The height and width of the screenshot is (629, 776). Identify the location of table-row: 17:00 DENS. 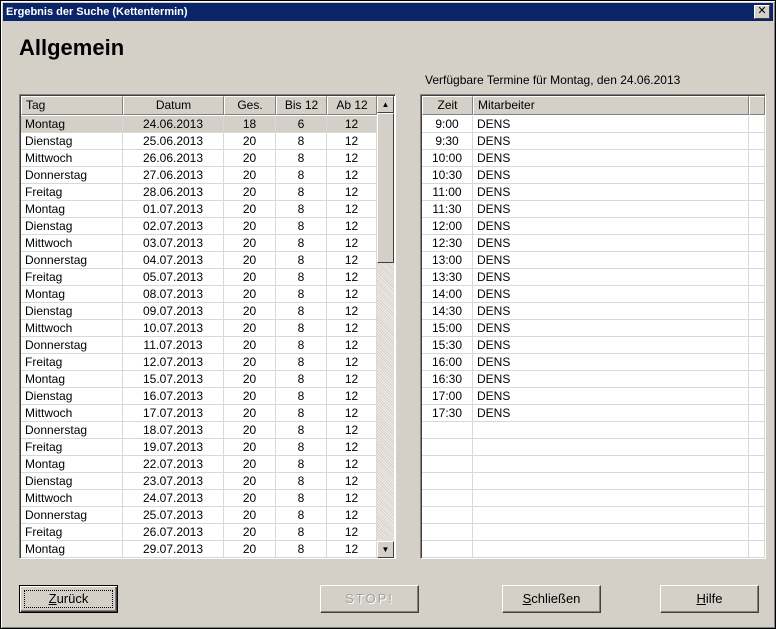
(593, 396).